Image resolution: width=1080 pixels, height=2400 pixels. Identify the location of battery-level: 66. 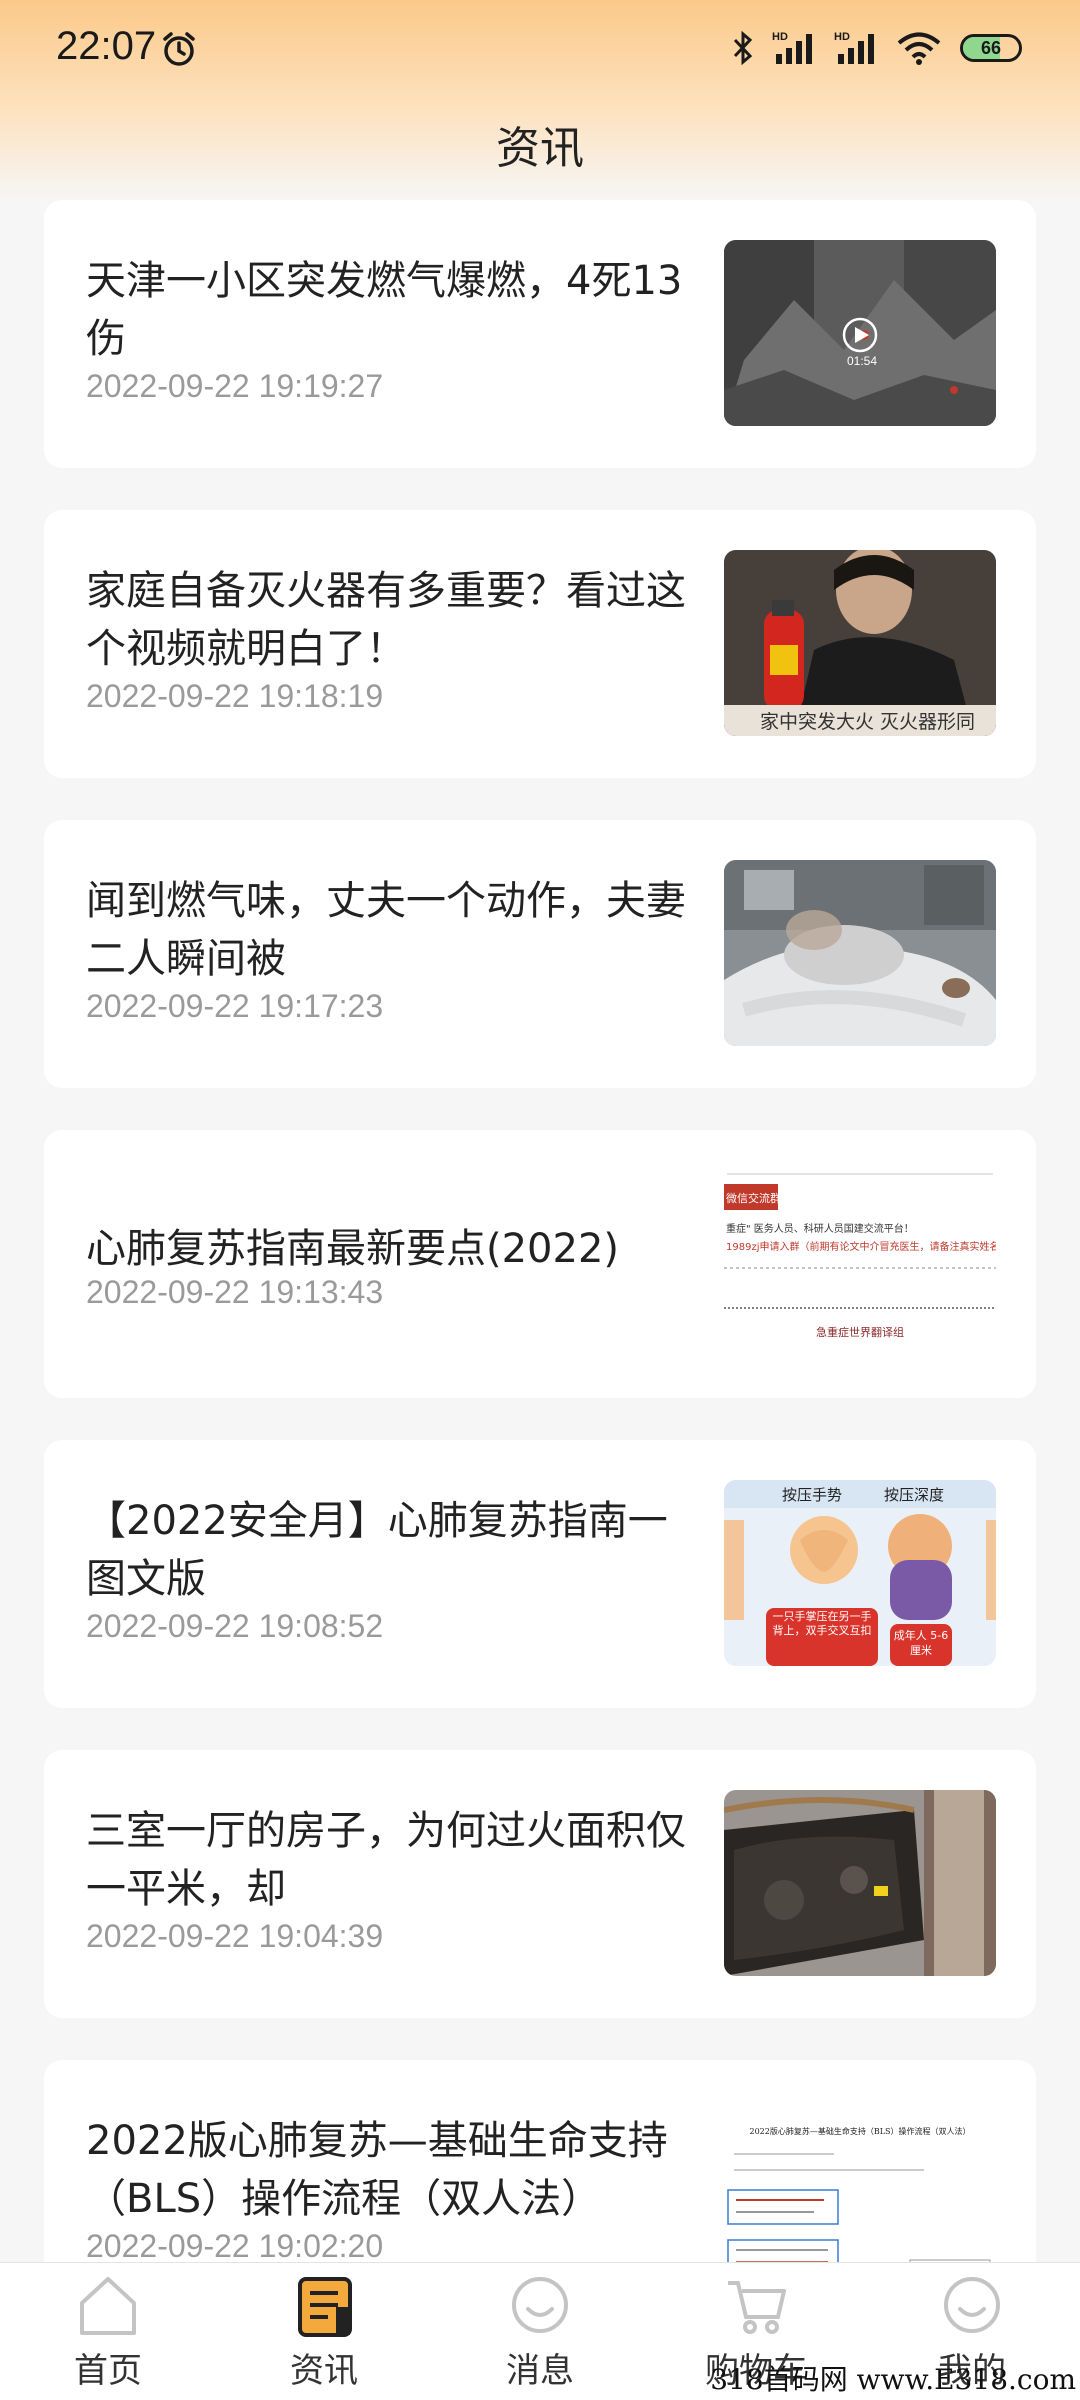
(991, 47).